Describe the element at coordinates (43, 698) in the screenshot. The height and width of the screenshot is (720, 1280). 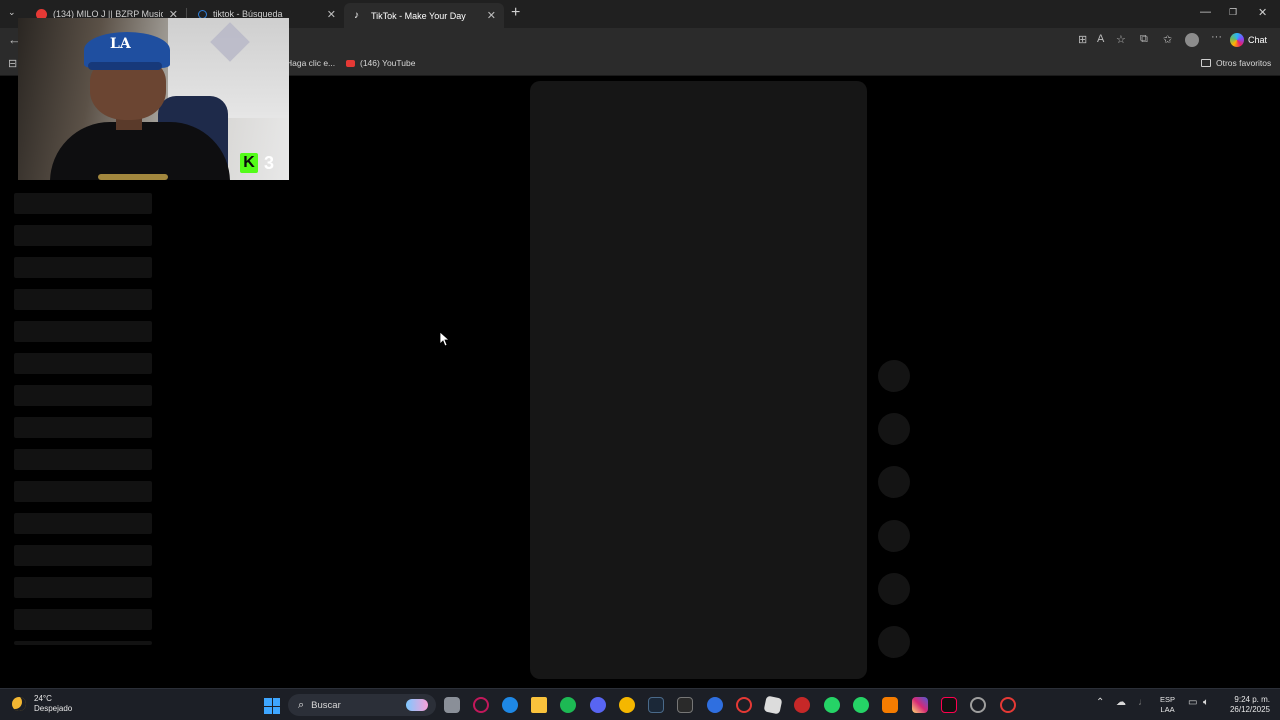
I see `weather-temperature: 24°C` at that location.